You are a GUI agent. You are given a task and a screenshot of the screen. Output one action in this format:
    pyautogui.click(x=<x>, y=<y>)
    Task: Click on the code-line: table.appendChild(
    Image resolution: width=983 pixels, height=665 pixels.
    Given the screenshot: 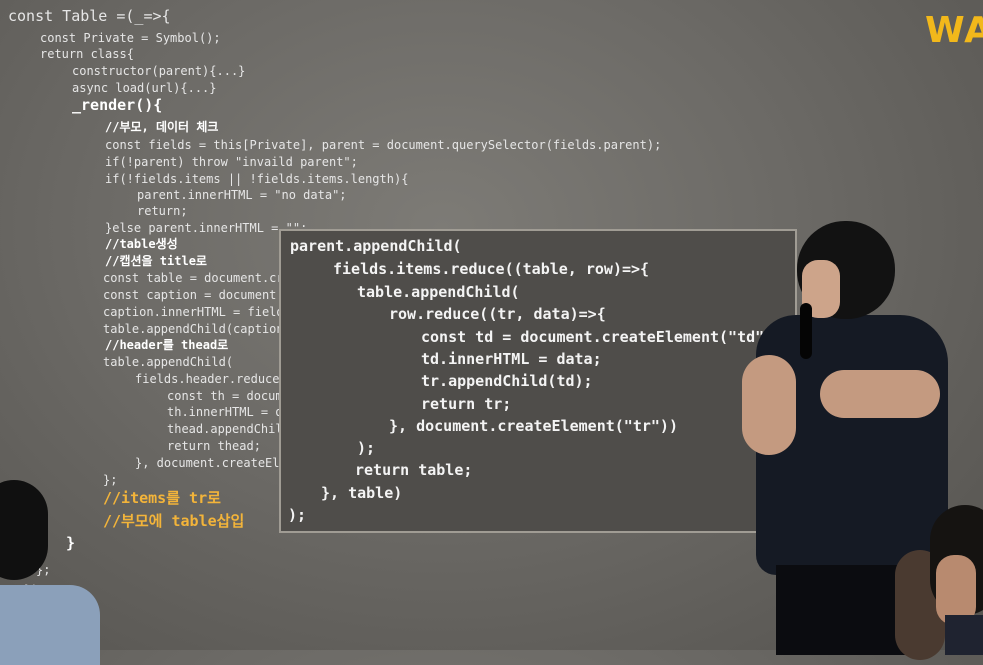 What is the action you would take?
    pyautogui.click(x=168, y=362)
    